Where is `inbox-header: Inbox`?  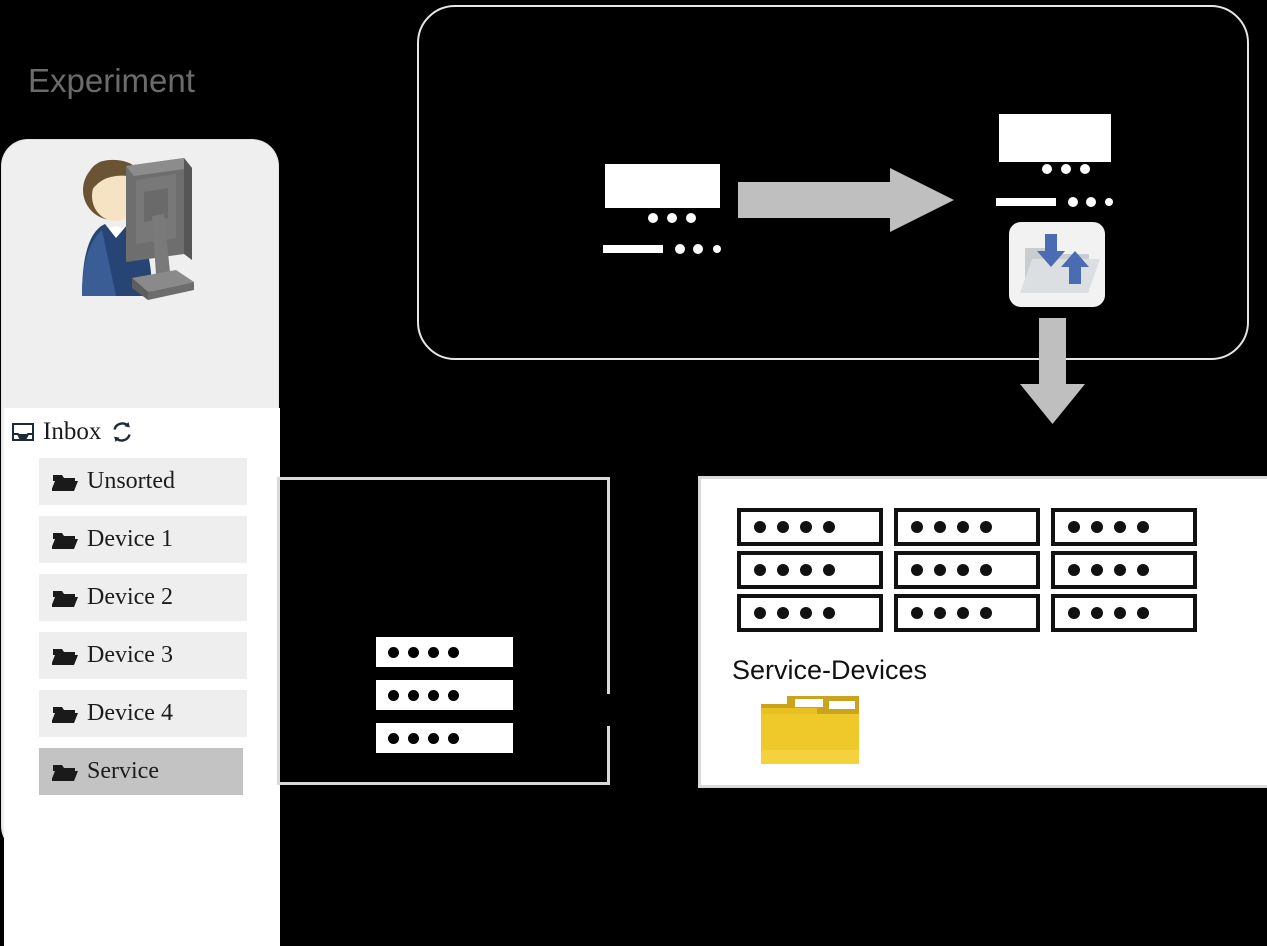 inbox-header: Inbox is located at coordinates (73, 432).